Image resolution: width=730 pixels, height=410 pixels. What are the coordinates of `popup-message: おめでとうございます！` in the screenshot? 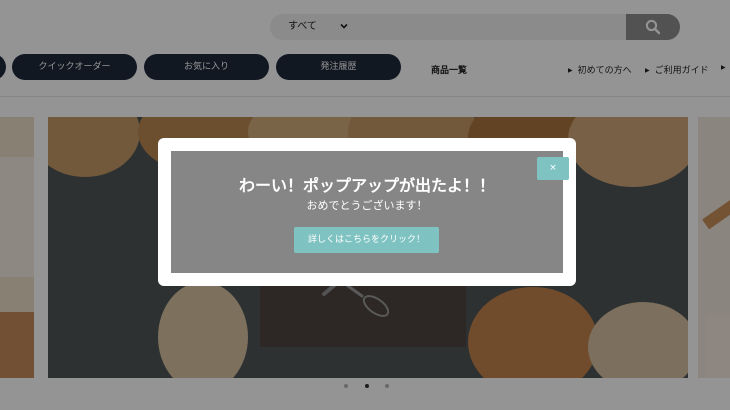 It's located at (367, 205).